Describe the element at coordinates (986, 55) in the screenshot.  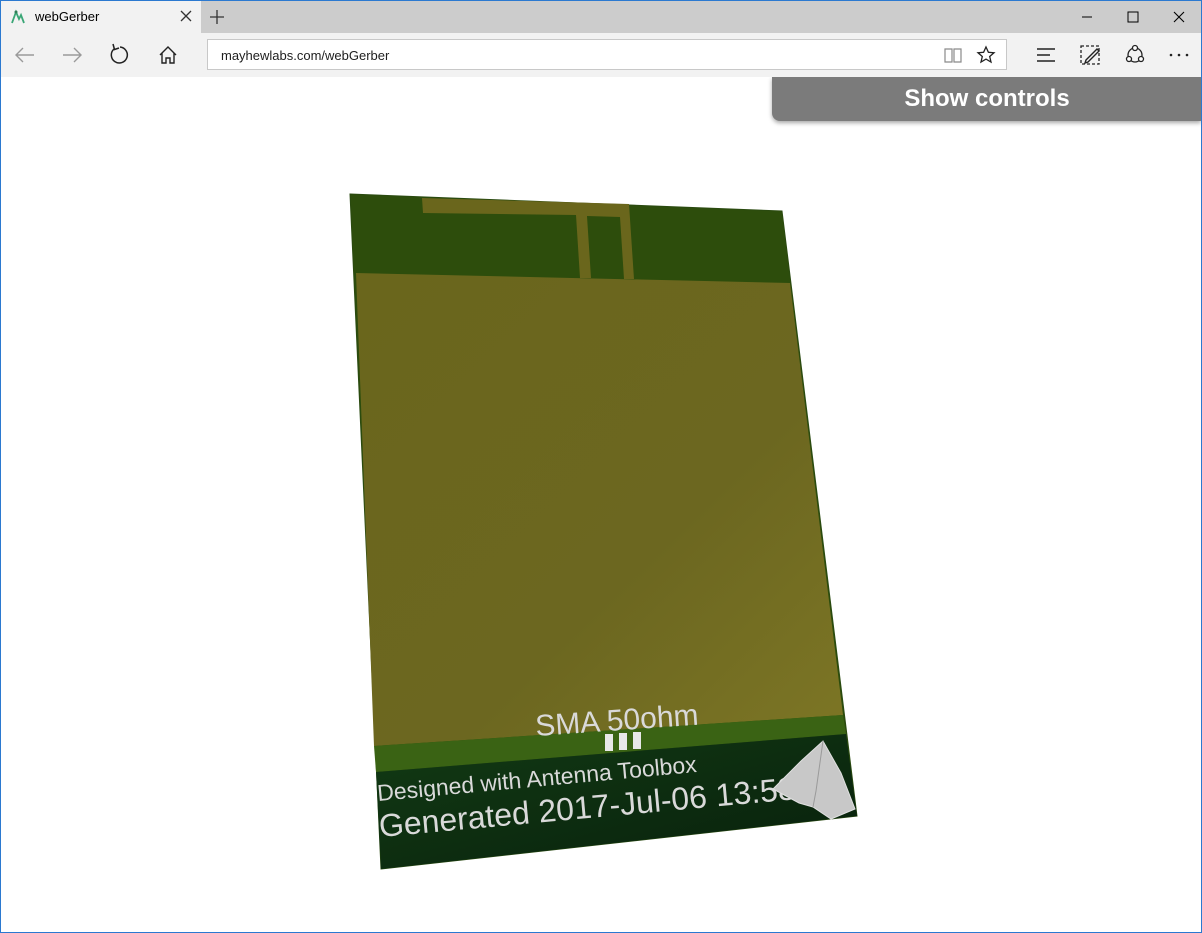
I see `star-icon` at that location.